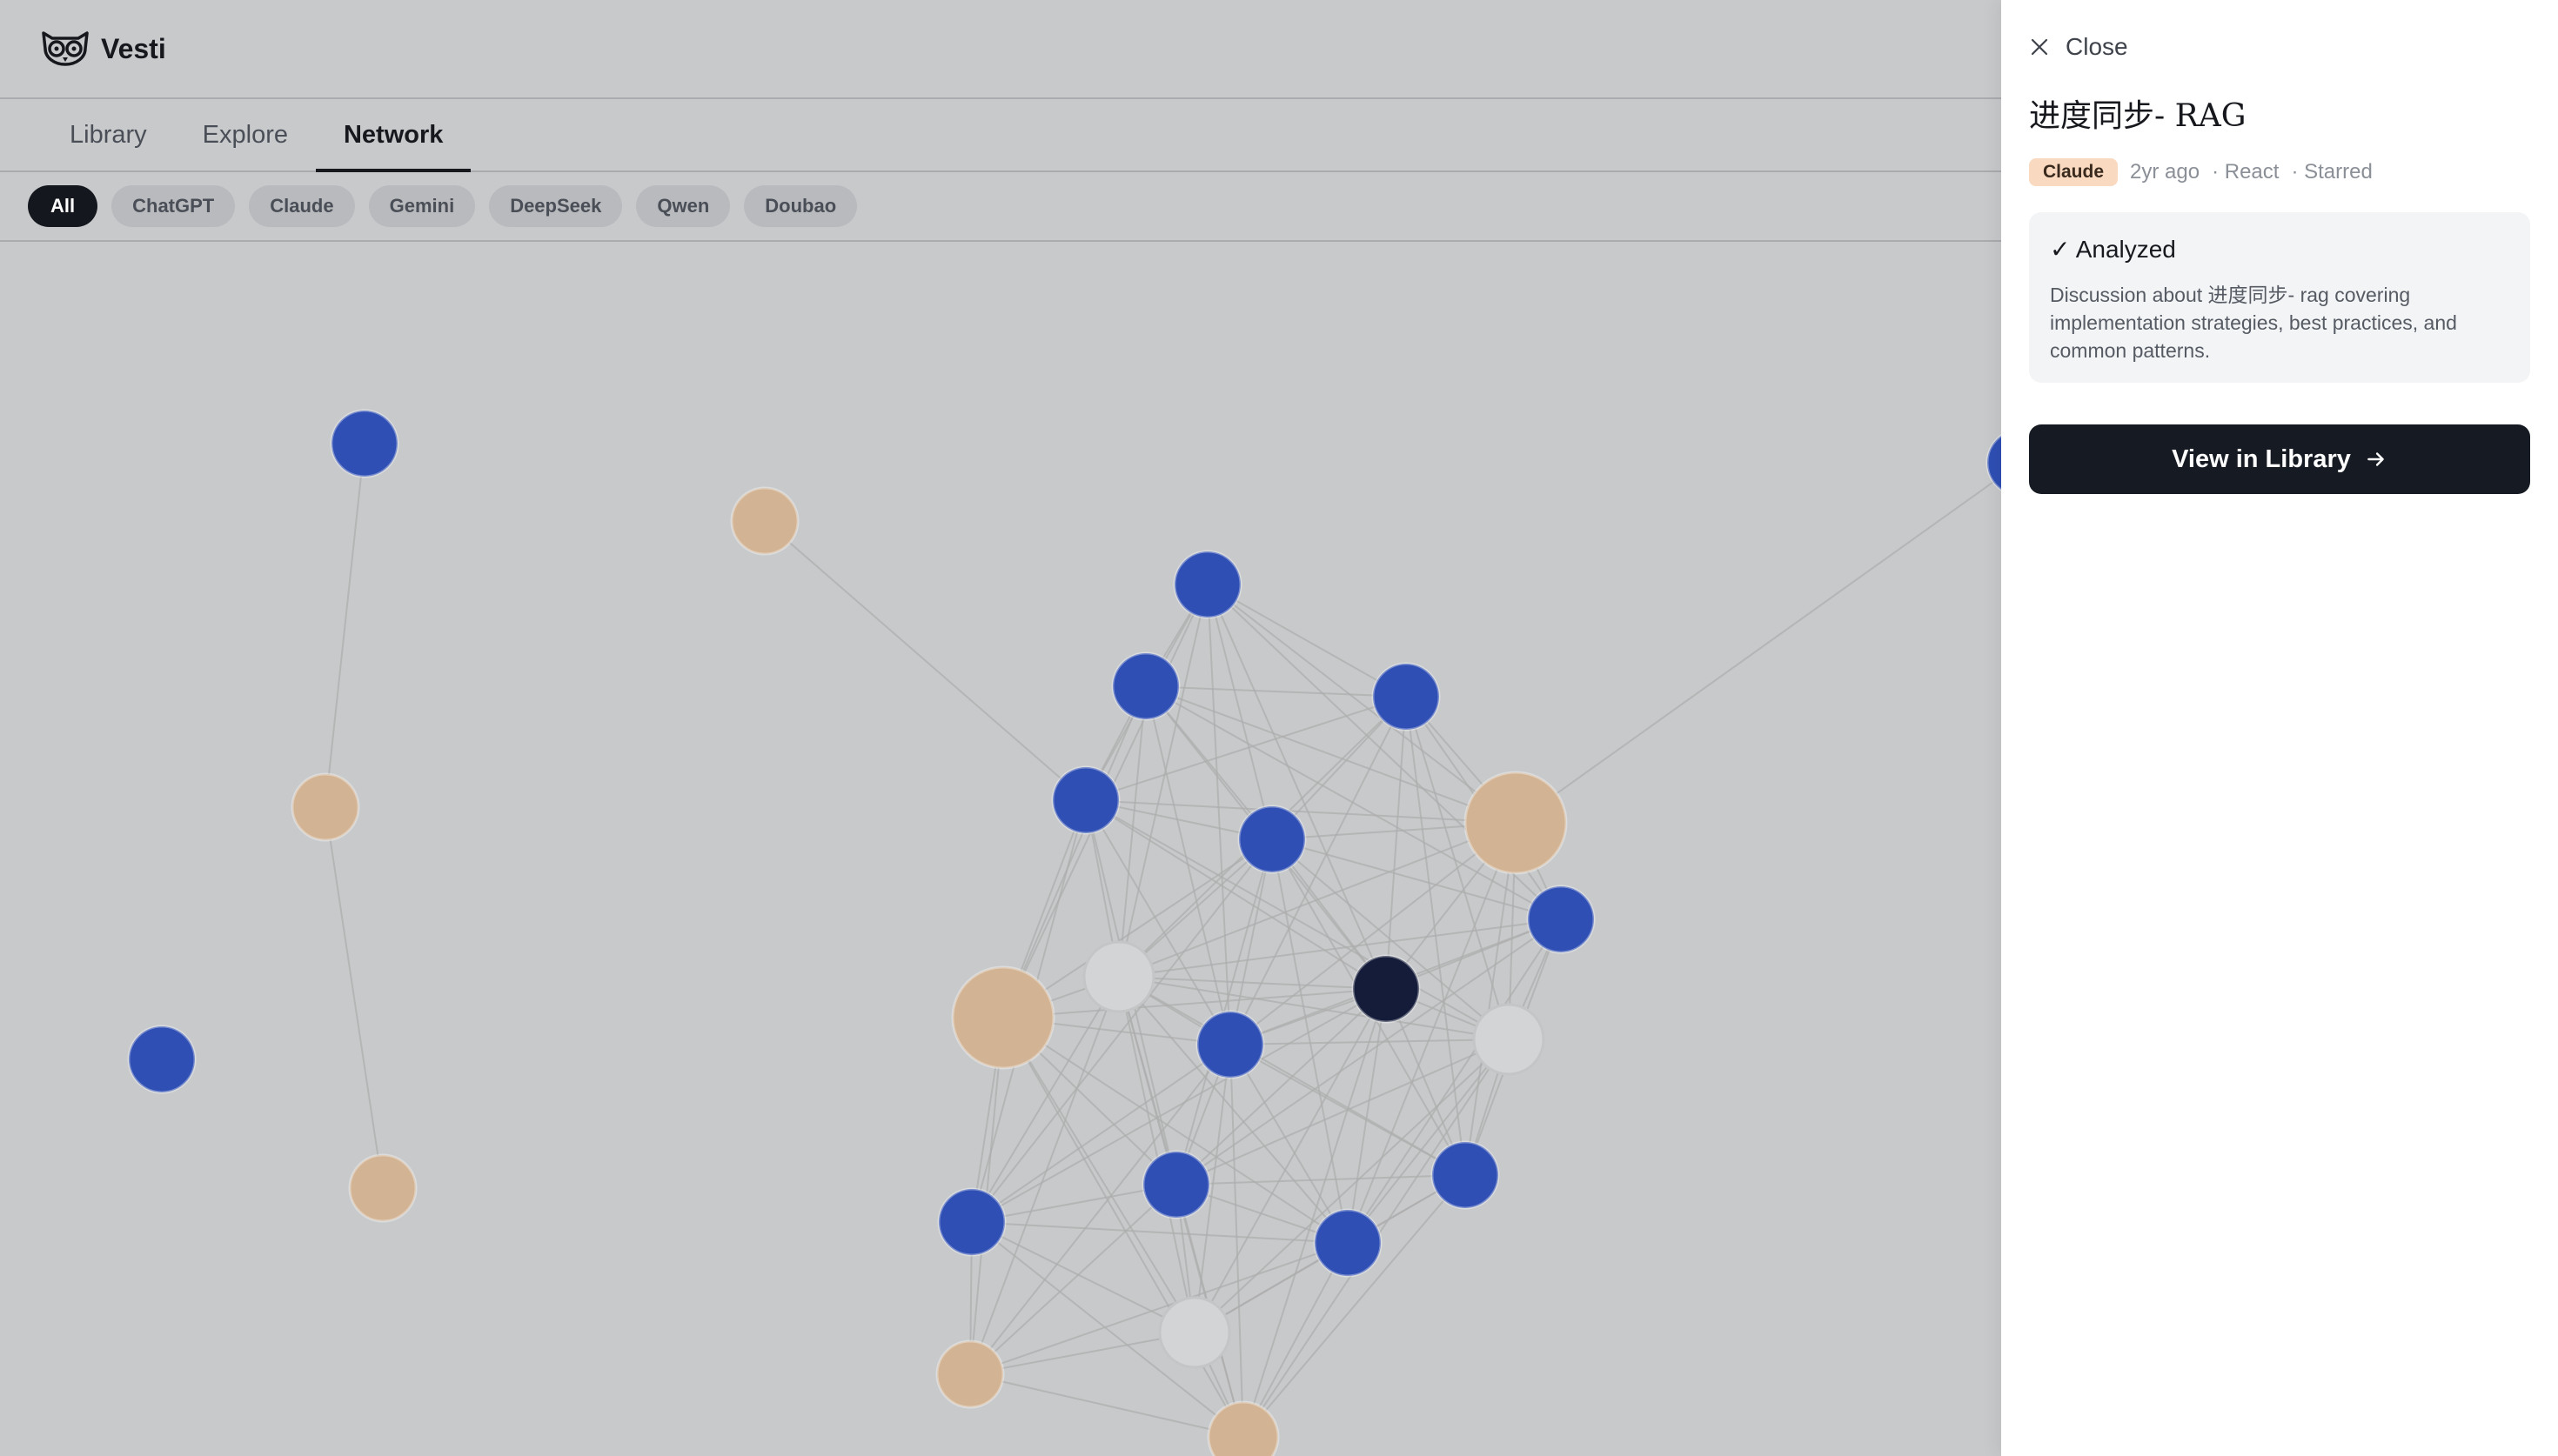 The image size is (2558, 1456). Describe the element at coordinates (173, 206) in the screenshot. I see `filter-chatgpt: ChatGPT` at that location.